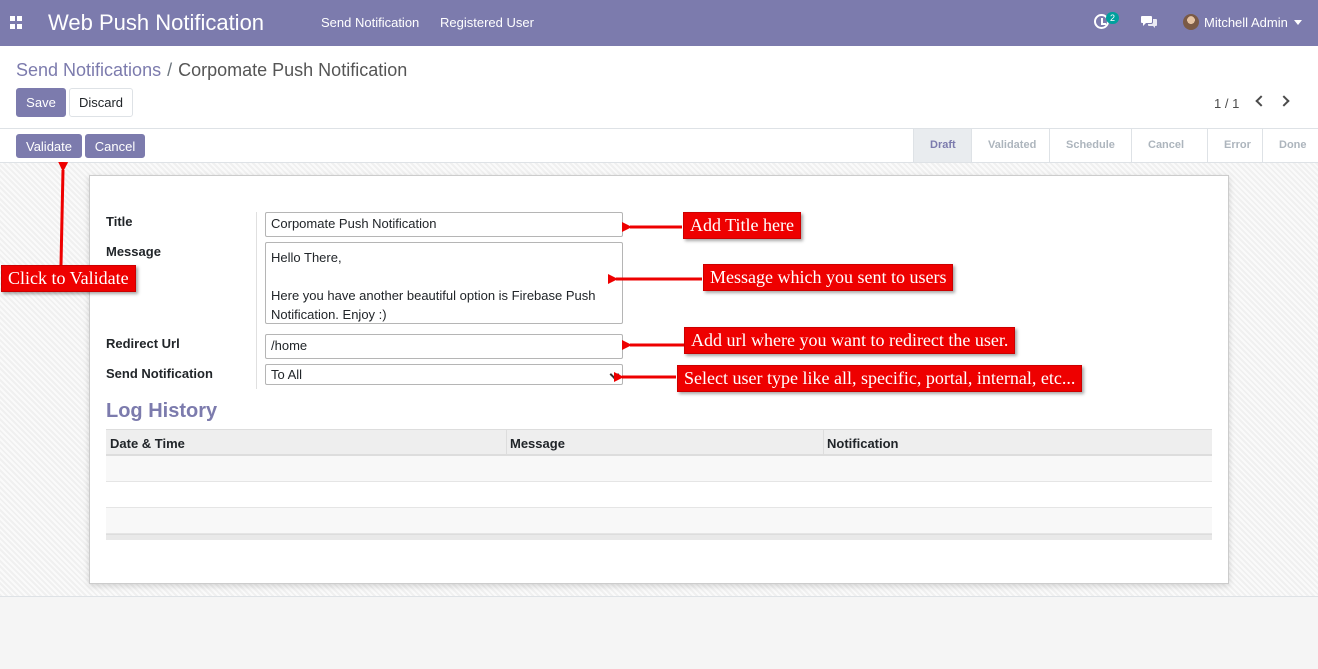 This screenshot has height=669, width=1318. Describe the element at coordinates (1290, 145) in the screenshot. I see `stage-done: Done` at that location.